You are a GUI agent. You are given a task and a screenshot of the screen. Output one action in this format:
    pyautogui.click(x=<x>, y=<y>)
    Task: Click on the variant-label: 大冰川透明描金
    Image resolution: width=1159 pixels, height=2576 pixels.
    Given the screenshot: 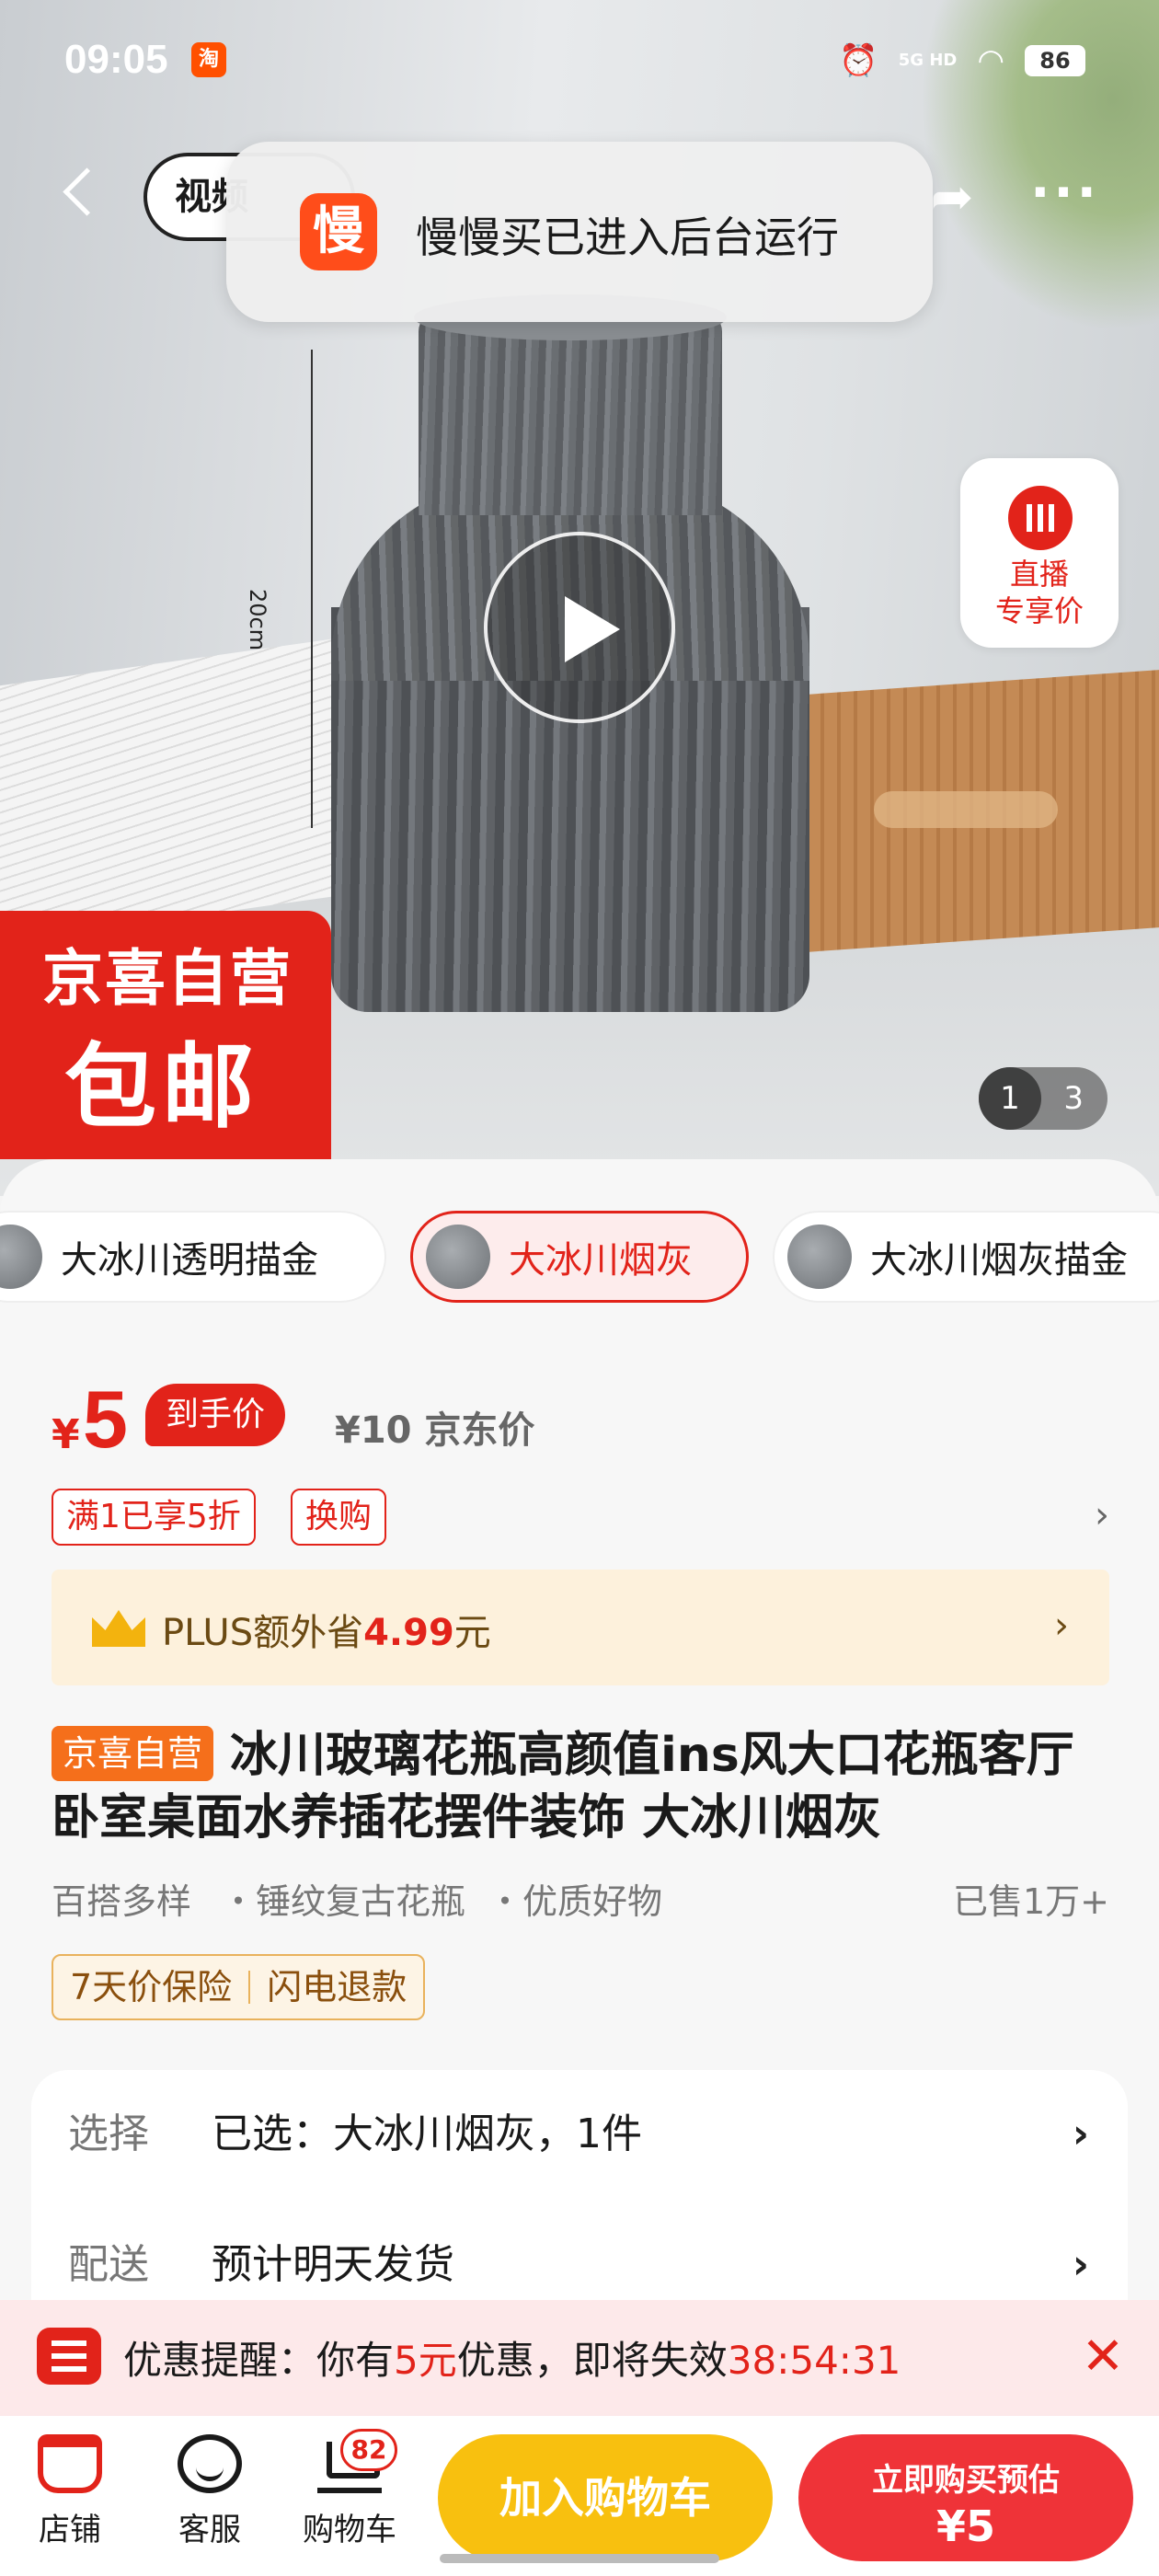 What is the action you would take?
    pyautogui.click(x=189, y=1260)
    